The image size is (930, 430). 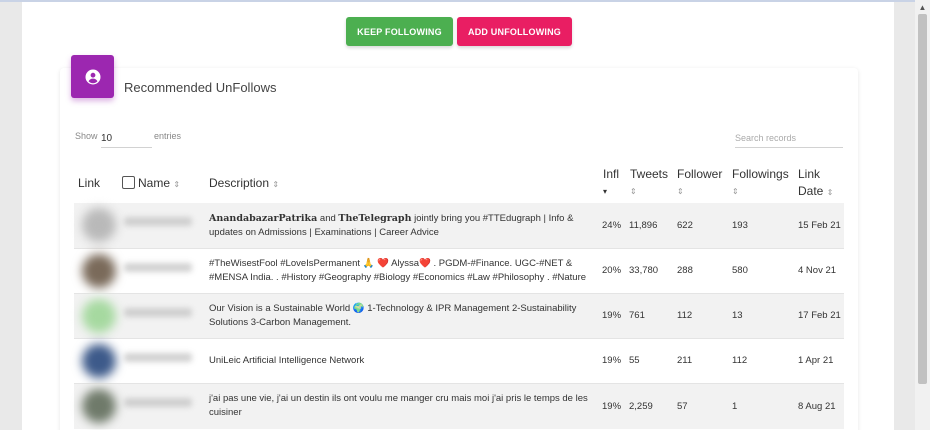 What do you see at coordinates (154, 183) in the screenshot?
I see `name-header-label: Name` at bounding box center [154, 183].